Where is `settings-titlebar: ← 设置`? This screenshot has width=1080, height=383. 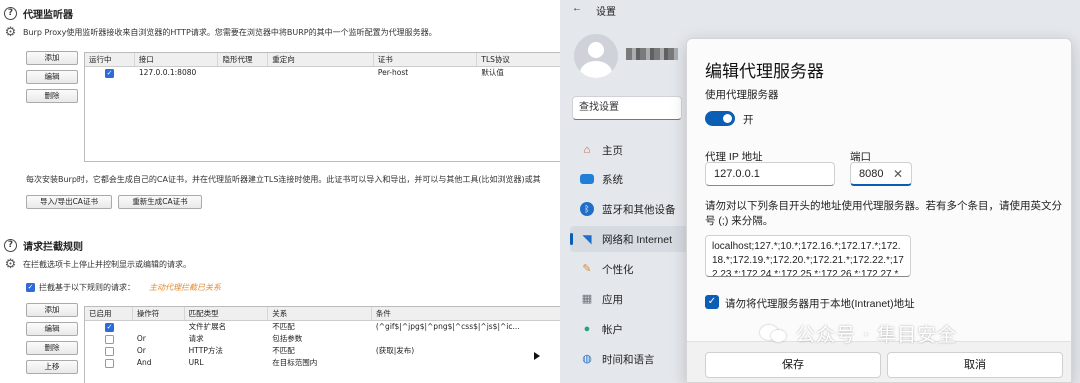
settings-titlebar: ← 设置 is located at coordinates (594, 10).